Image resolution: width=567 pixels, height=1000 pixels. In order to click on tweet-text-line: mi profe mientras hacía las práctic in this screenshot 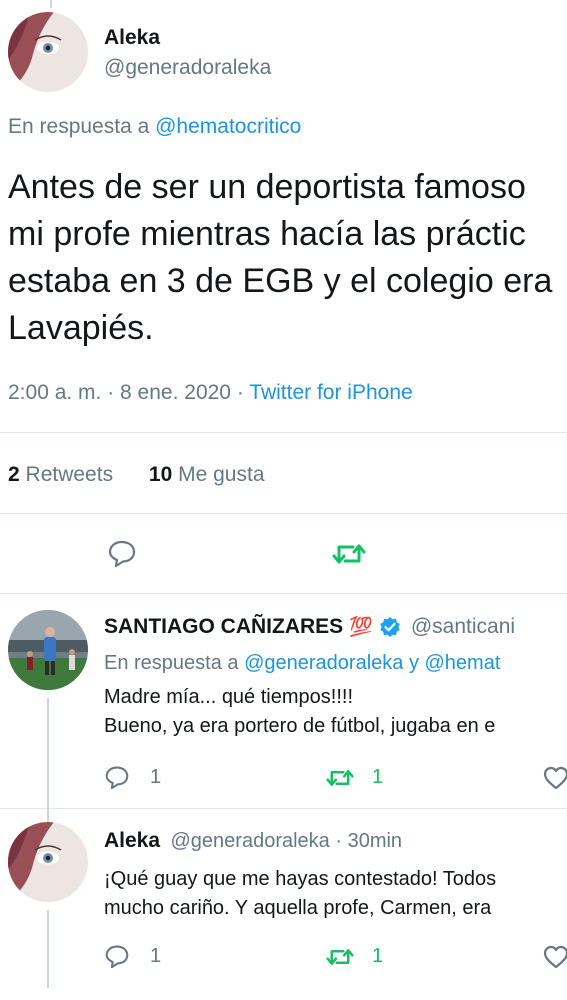, I will do `click(267, 234)`.